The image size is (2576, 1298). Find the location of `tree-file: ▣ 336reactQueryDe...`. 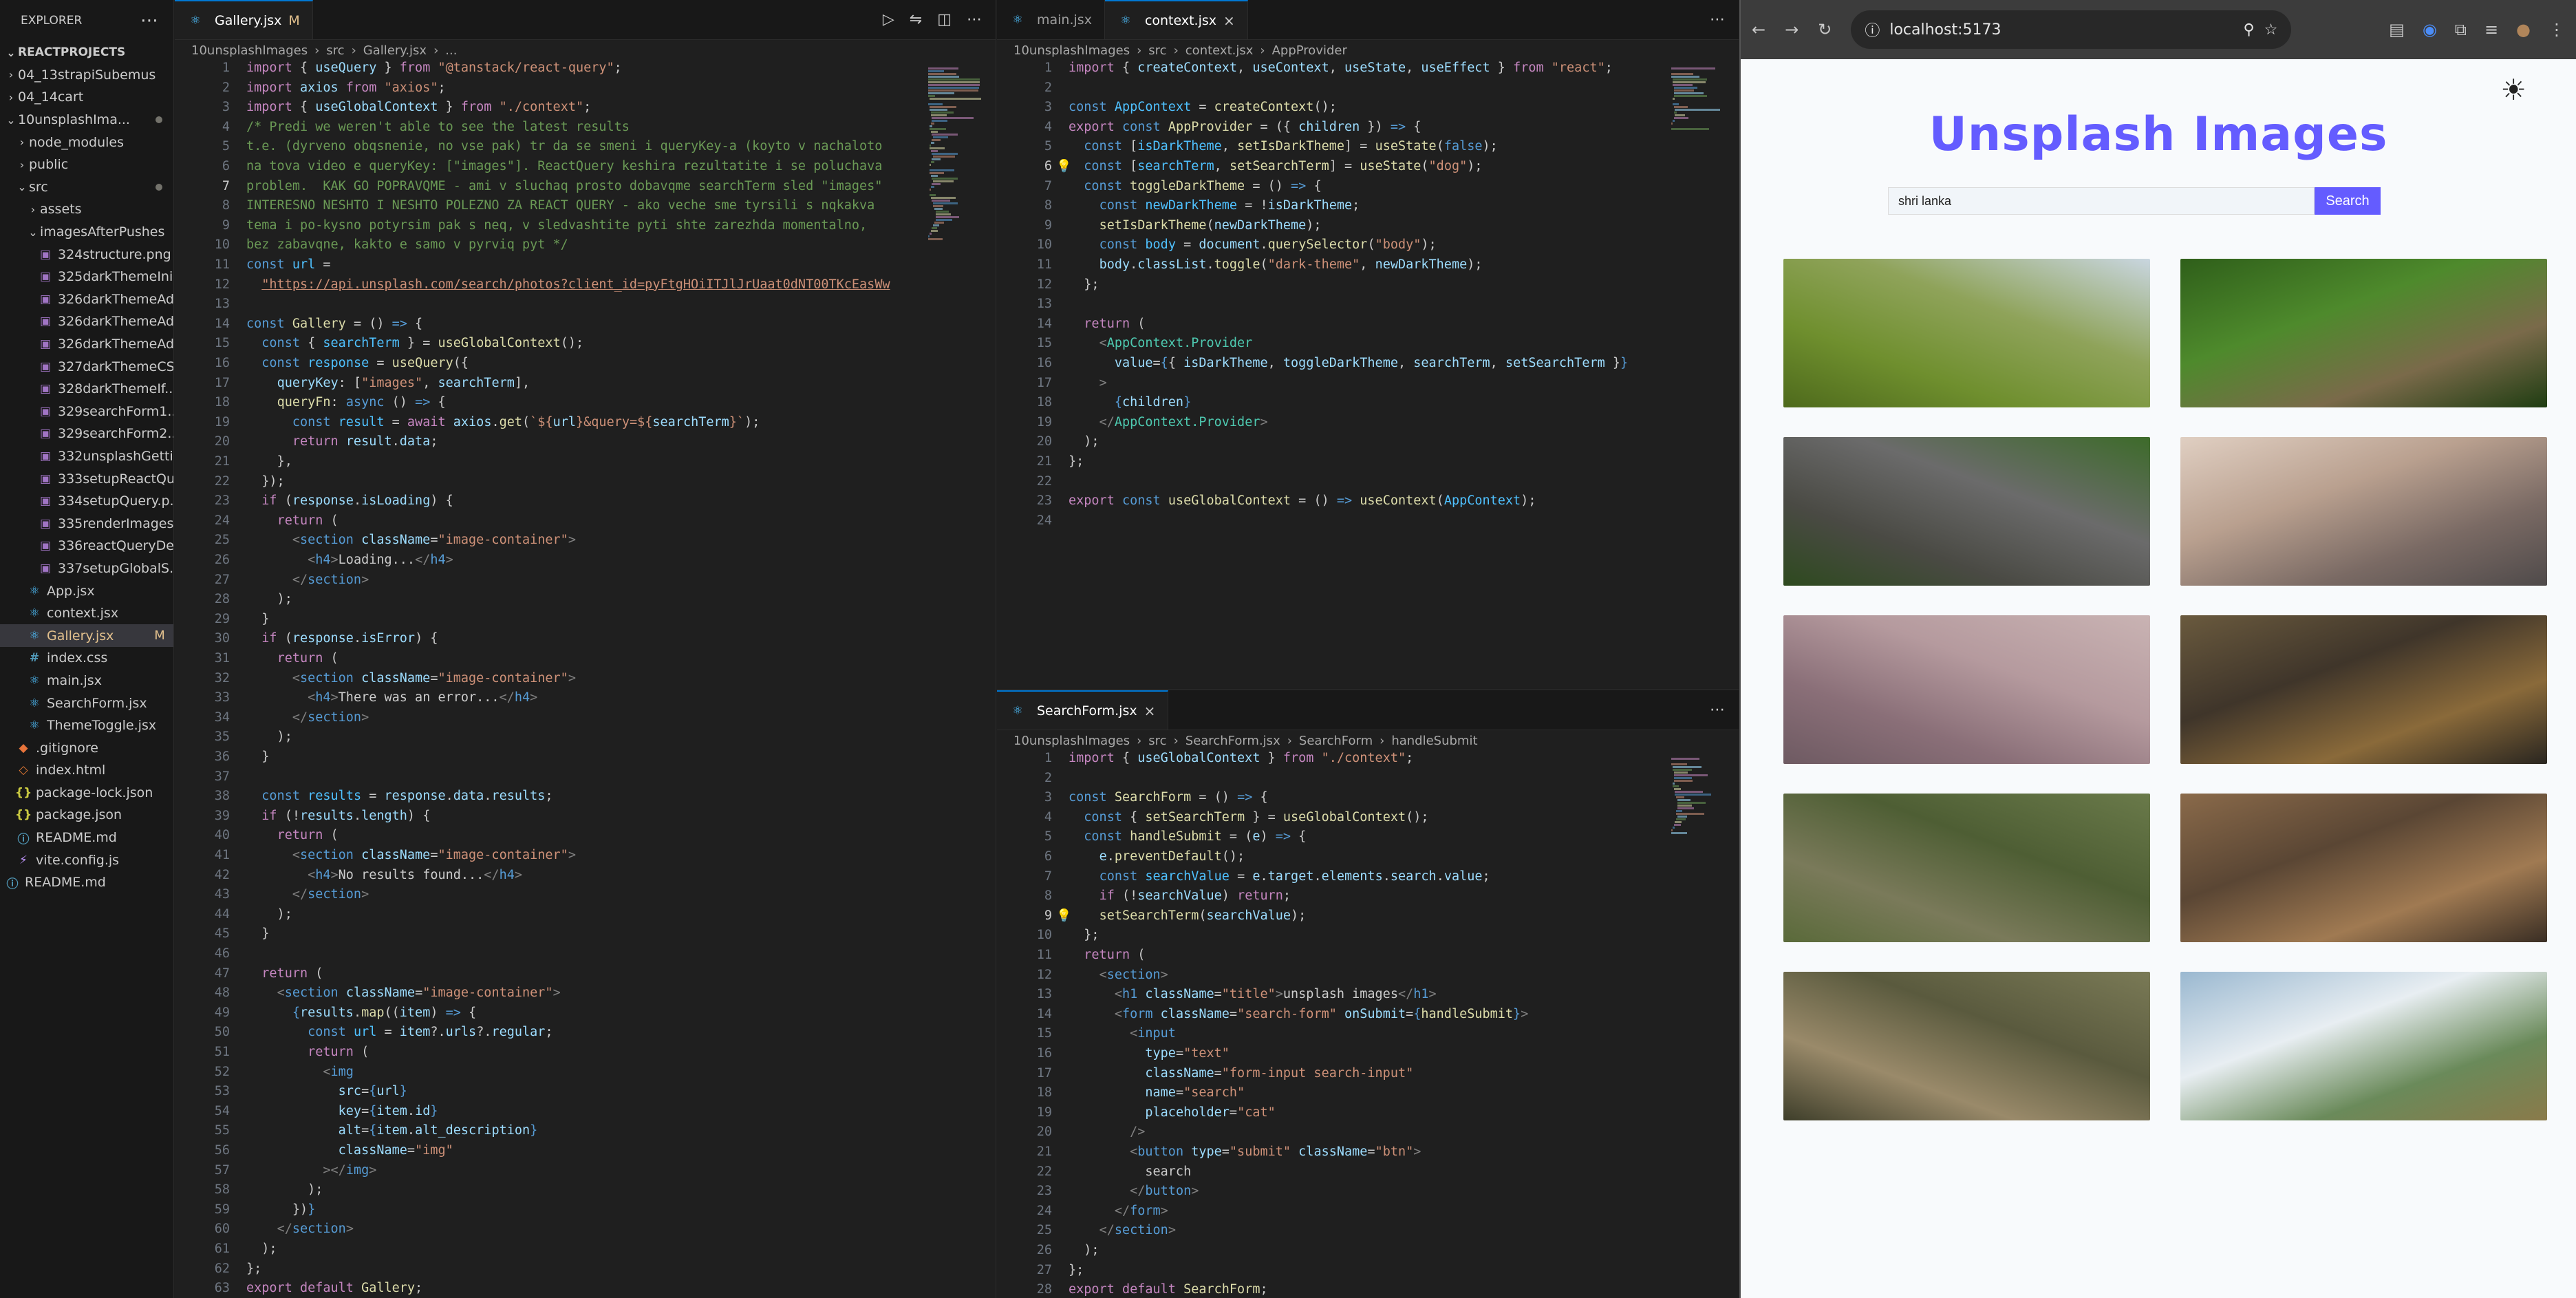

tree-file: ▣ 336reactQueryDe... is located at coordinates (86, 546).